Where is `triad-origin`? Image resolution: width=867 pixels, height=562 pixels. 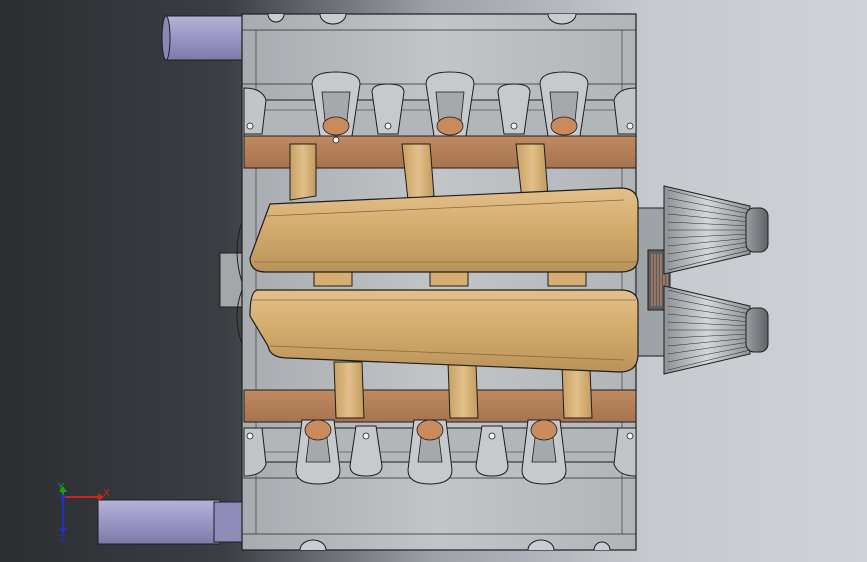 triad-origin is located at coordinates (63, 497).